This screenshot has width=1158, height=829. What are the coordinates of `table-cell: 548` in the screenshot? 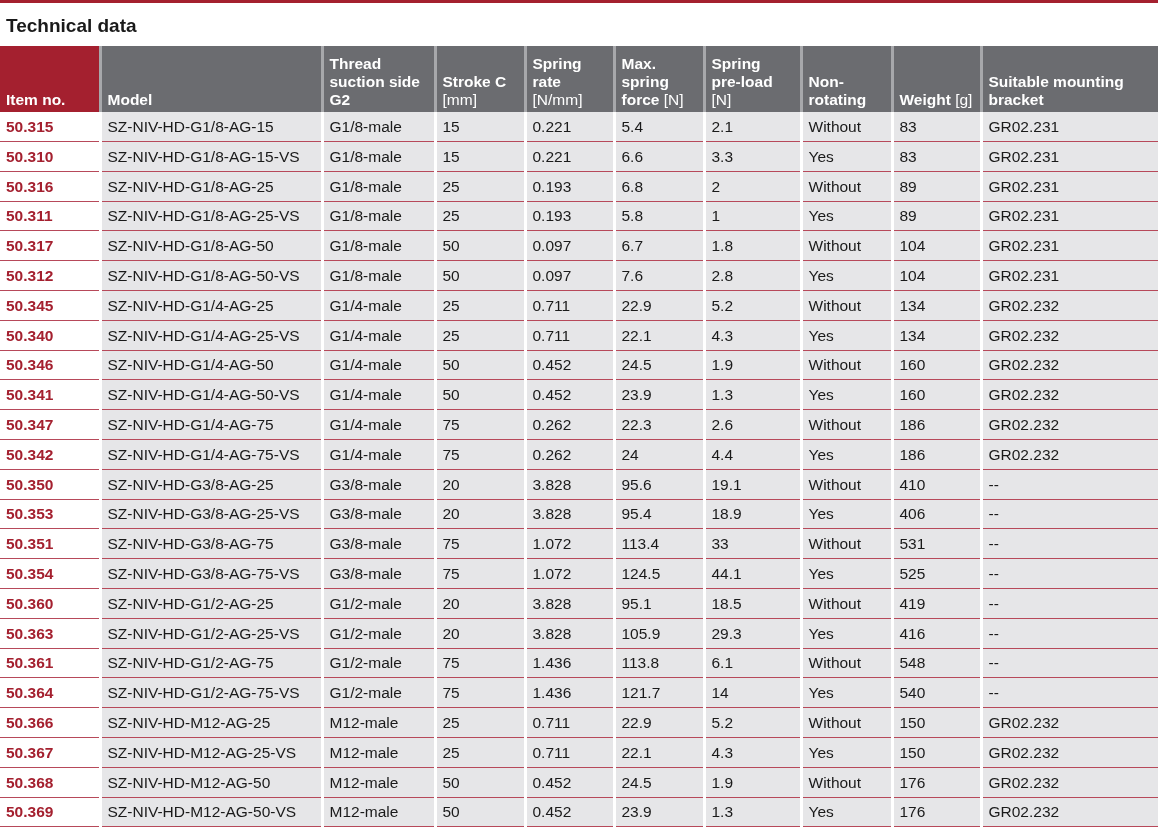 It's located at (936, 663).